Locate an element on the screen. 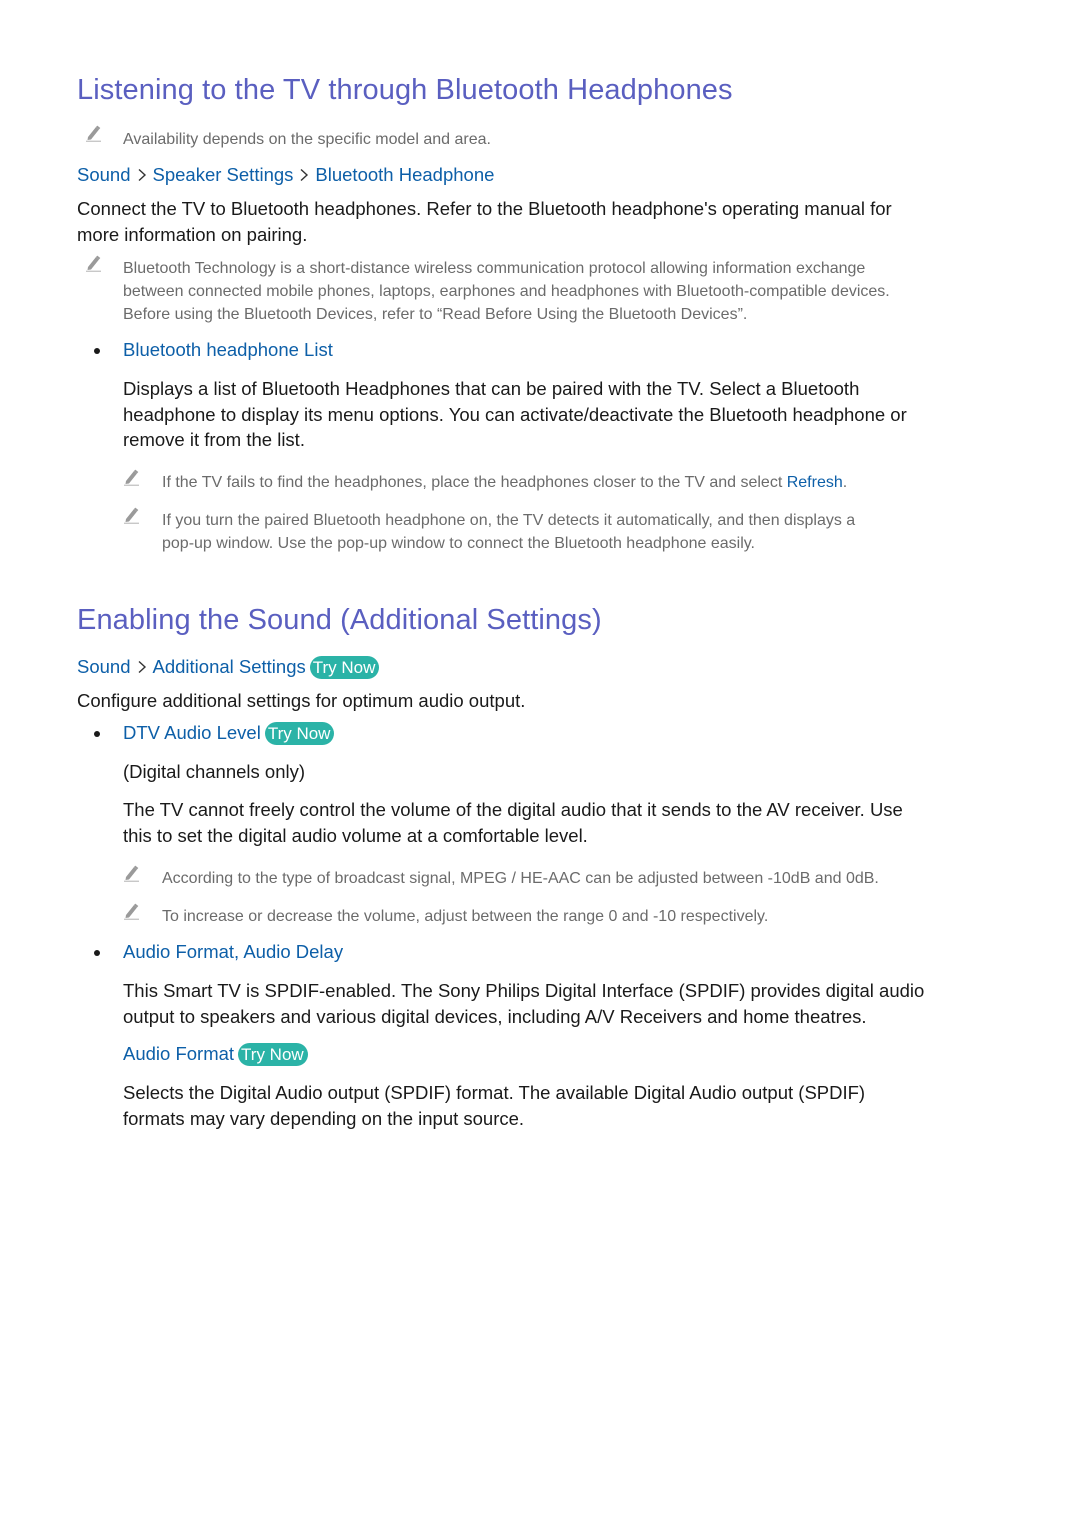 Image resolution: width=1080 pixels, height=1527 pixels. audio-format-subheading: Audio Format Try Now is located at coordinates (215, 1054).